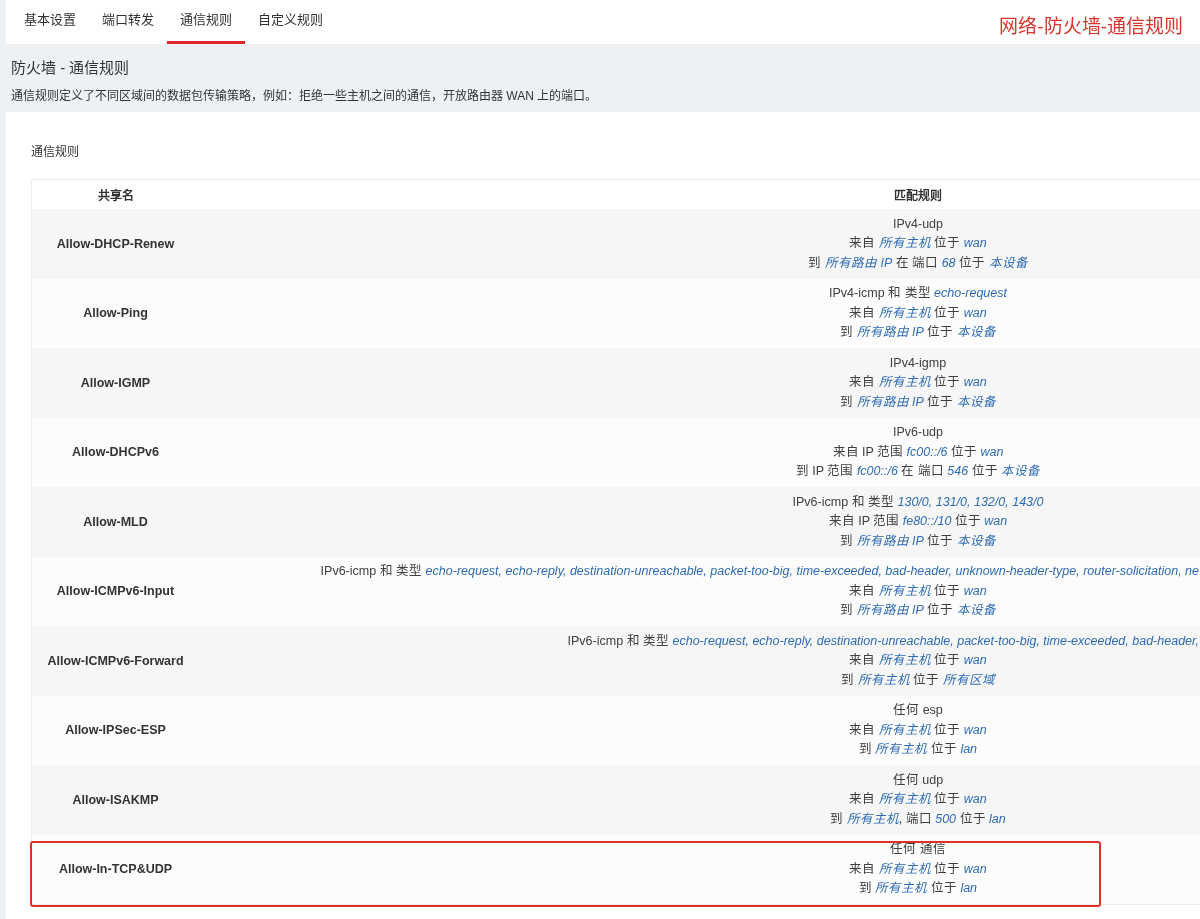 The width and height of the screenshot is (1200, 919). What do you see at coordinates (918, 263) in the screenshot?
I see `match-rule-line: 到 所有路由 IP 在 端口 68 位于 本设备` at bounding box center [918, 263].